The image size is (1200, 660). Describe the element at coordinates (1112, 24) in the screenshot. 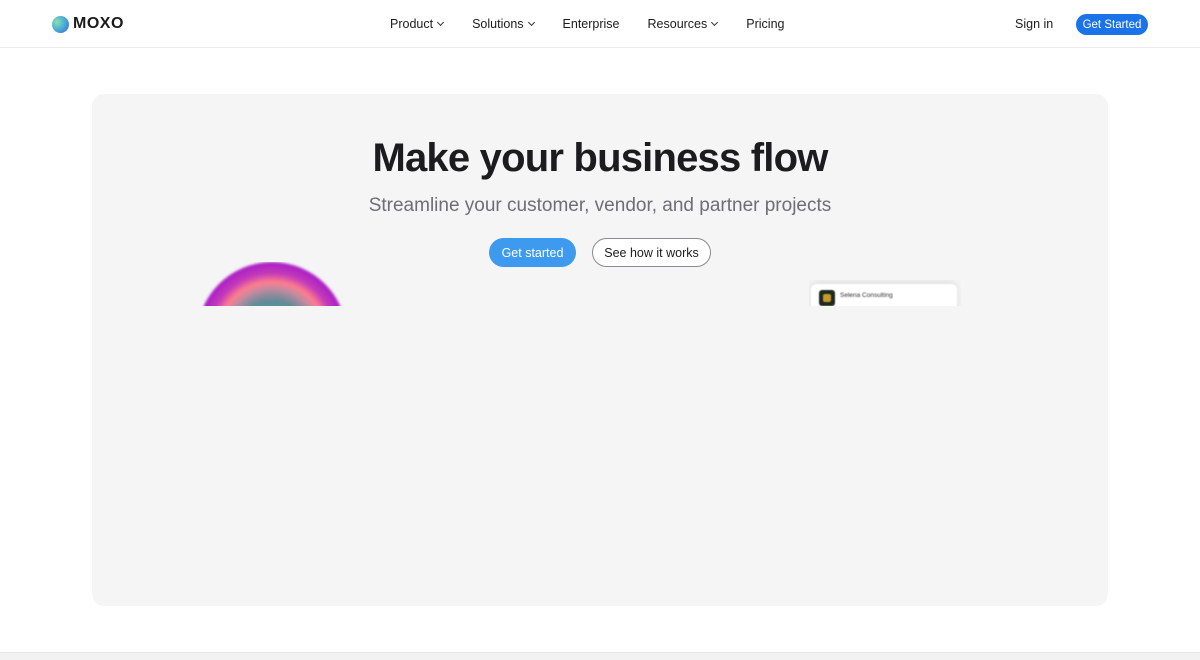

I see `get-started-nav-button: Get Started` at that location.